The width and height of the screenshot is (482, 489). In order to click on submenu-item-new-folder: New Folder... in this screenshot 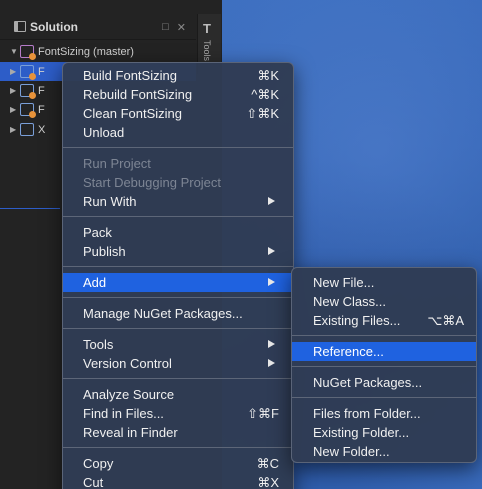, I will do `click(384, 451)`.